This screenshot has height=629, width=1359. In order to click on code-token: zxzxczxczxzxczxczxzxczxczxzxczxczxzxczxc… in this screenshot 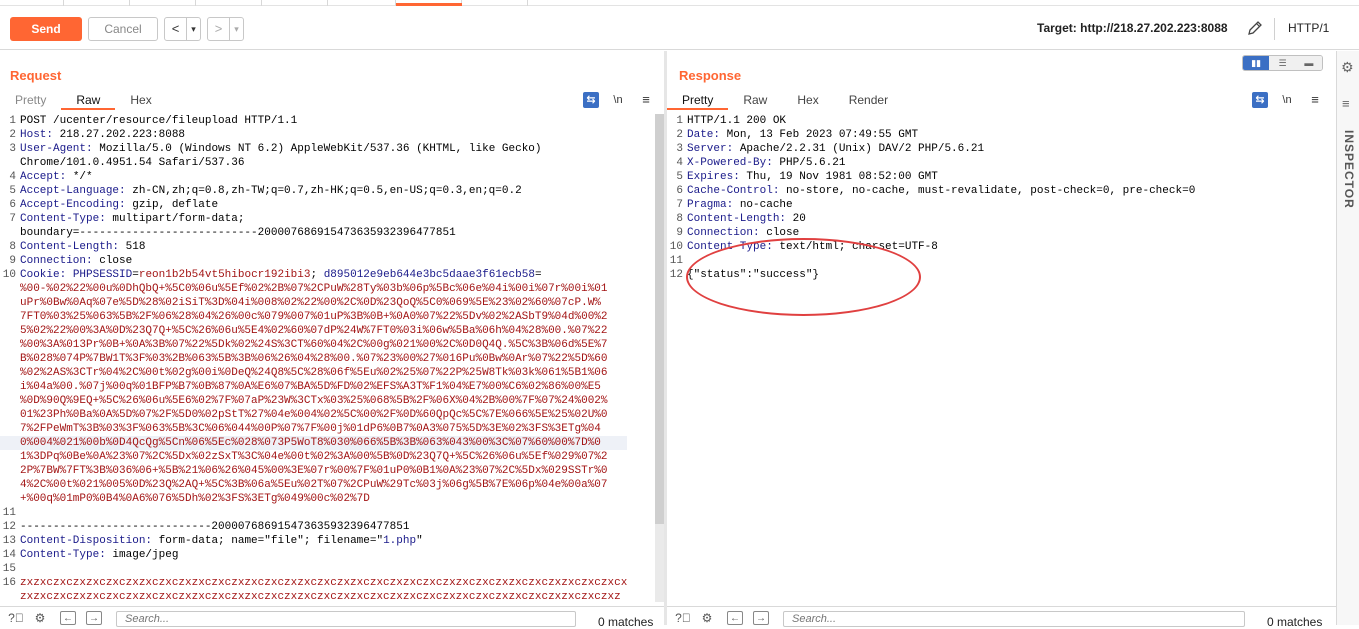, I will do `click(324, 583)`.